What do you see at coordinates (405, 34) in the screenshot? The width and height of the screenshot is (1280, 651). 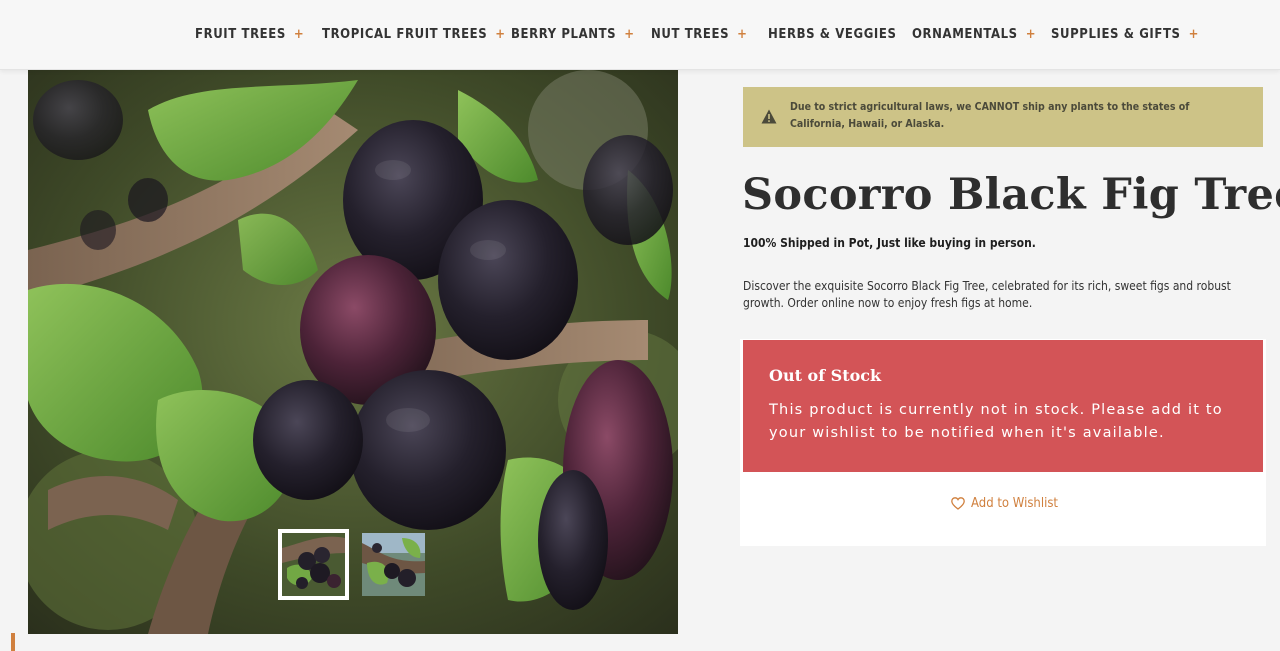 I see `nav-item-label: TROPICAL FRUIT TREES` at bounding box center [405, 34].